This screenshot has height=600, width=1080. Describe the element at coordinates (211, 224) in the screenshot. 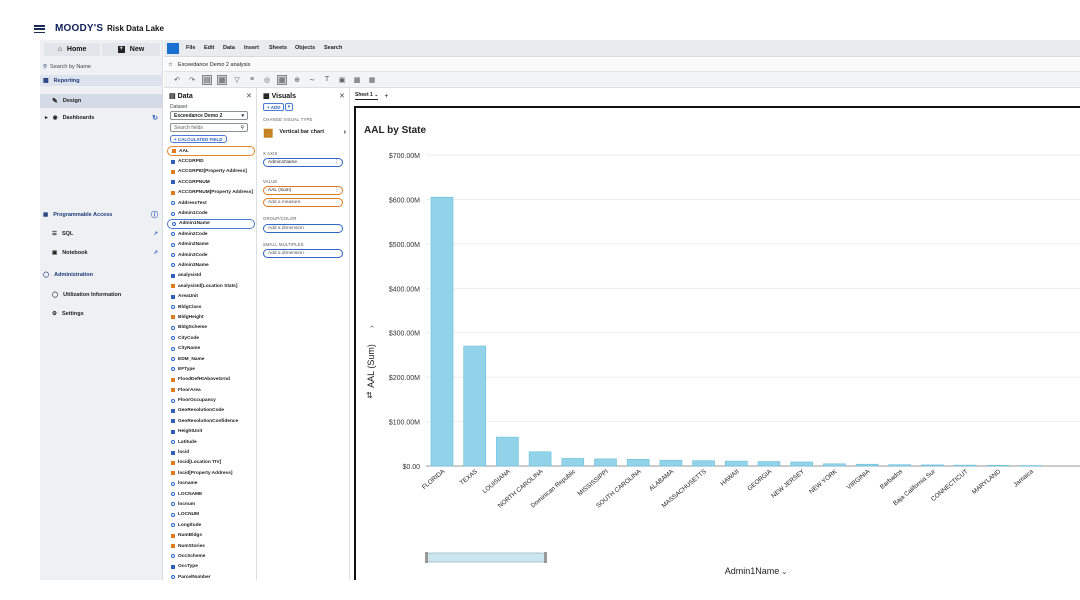

I see `field-item: Admin1Name` at that location.